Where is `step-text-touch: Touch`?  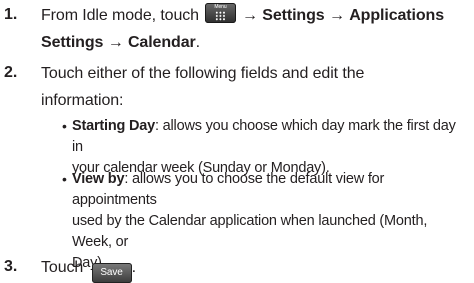 step-text-touch: Touch is located at coordinates (62, 267).